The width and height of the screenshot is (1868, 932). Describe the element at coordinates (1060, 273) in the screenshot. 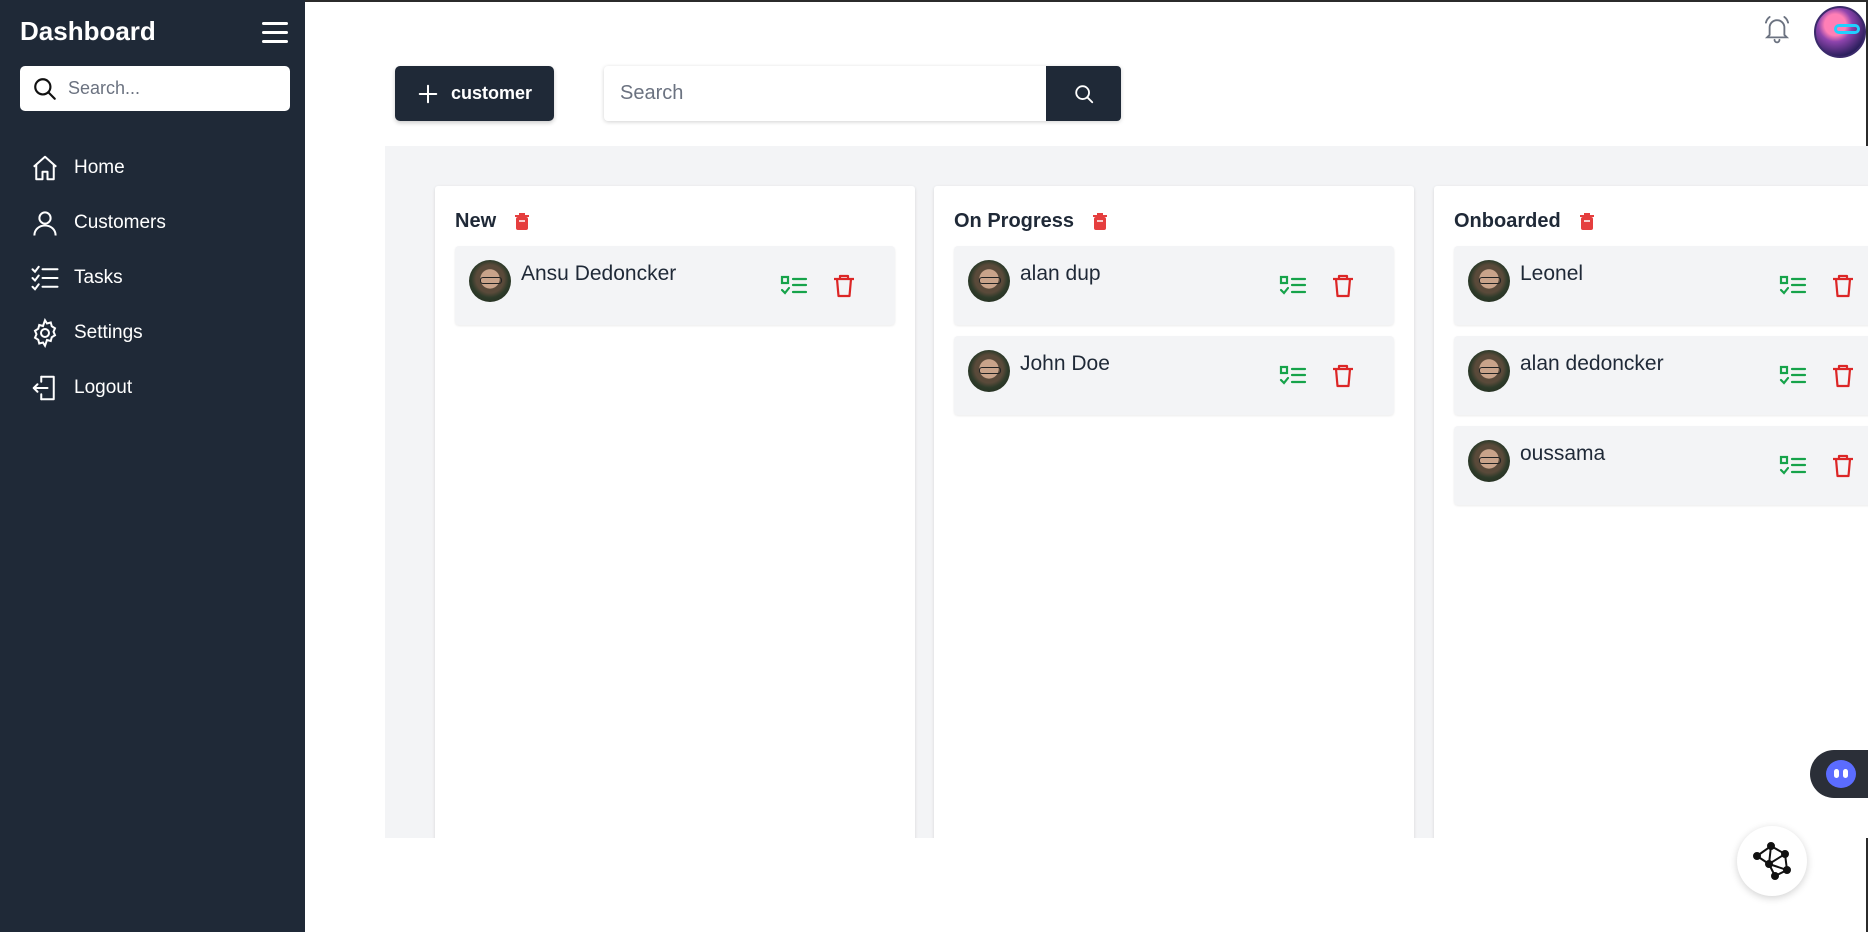

I see `customer-name: alan dup` at that location.